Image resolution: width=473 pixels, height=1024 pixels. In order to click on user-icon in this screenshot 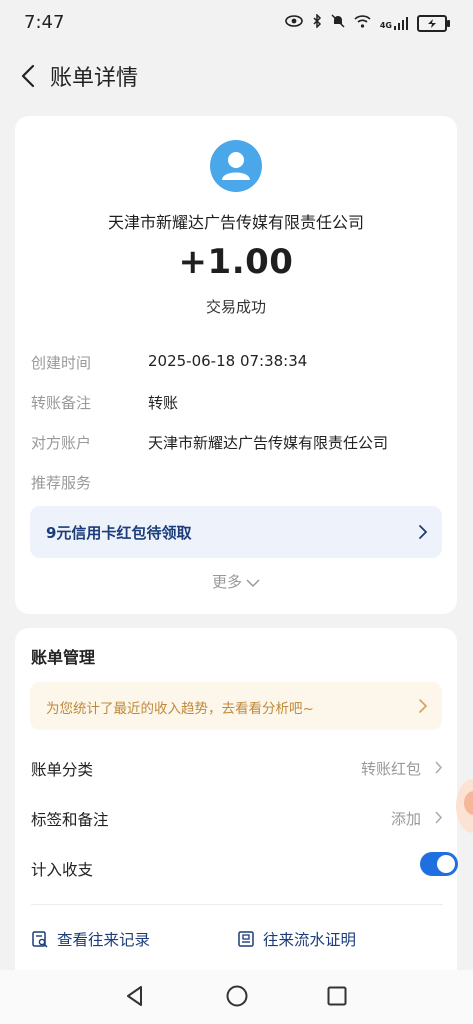, I will do `click(236, 166)`.